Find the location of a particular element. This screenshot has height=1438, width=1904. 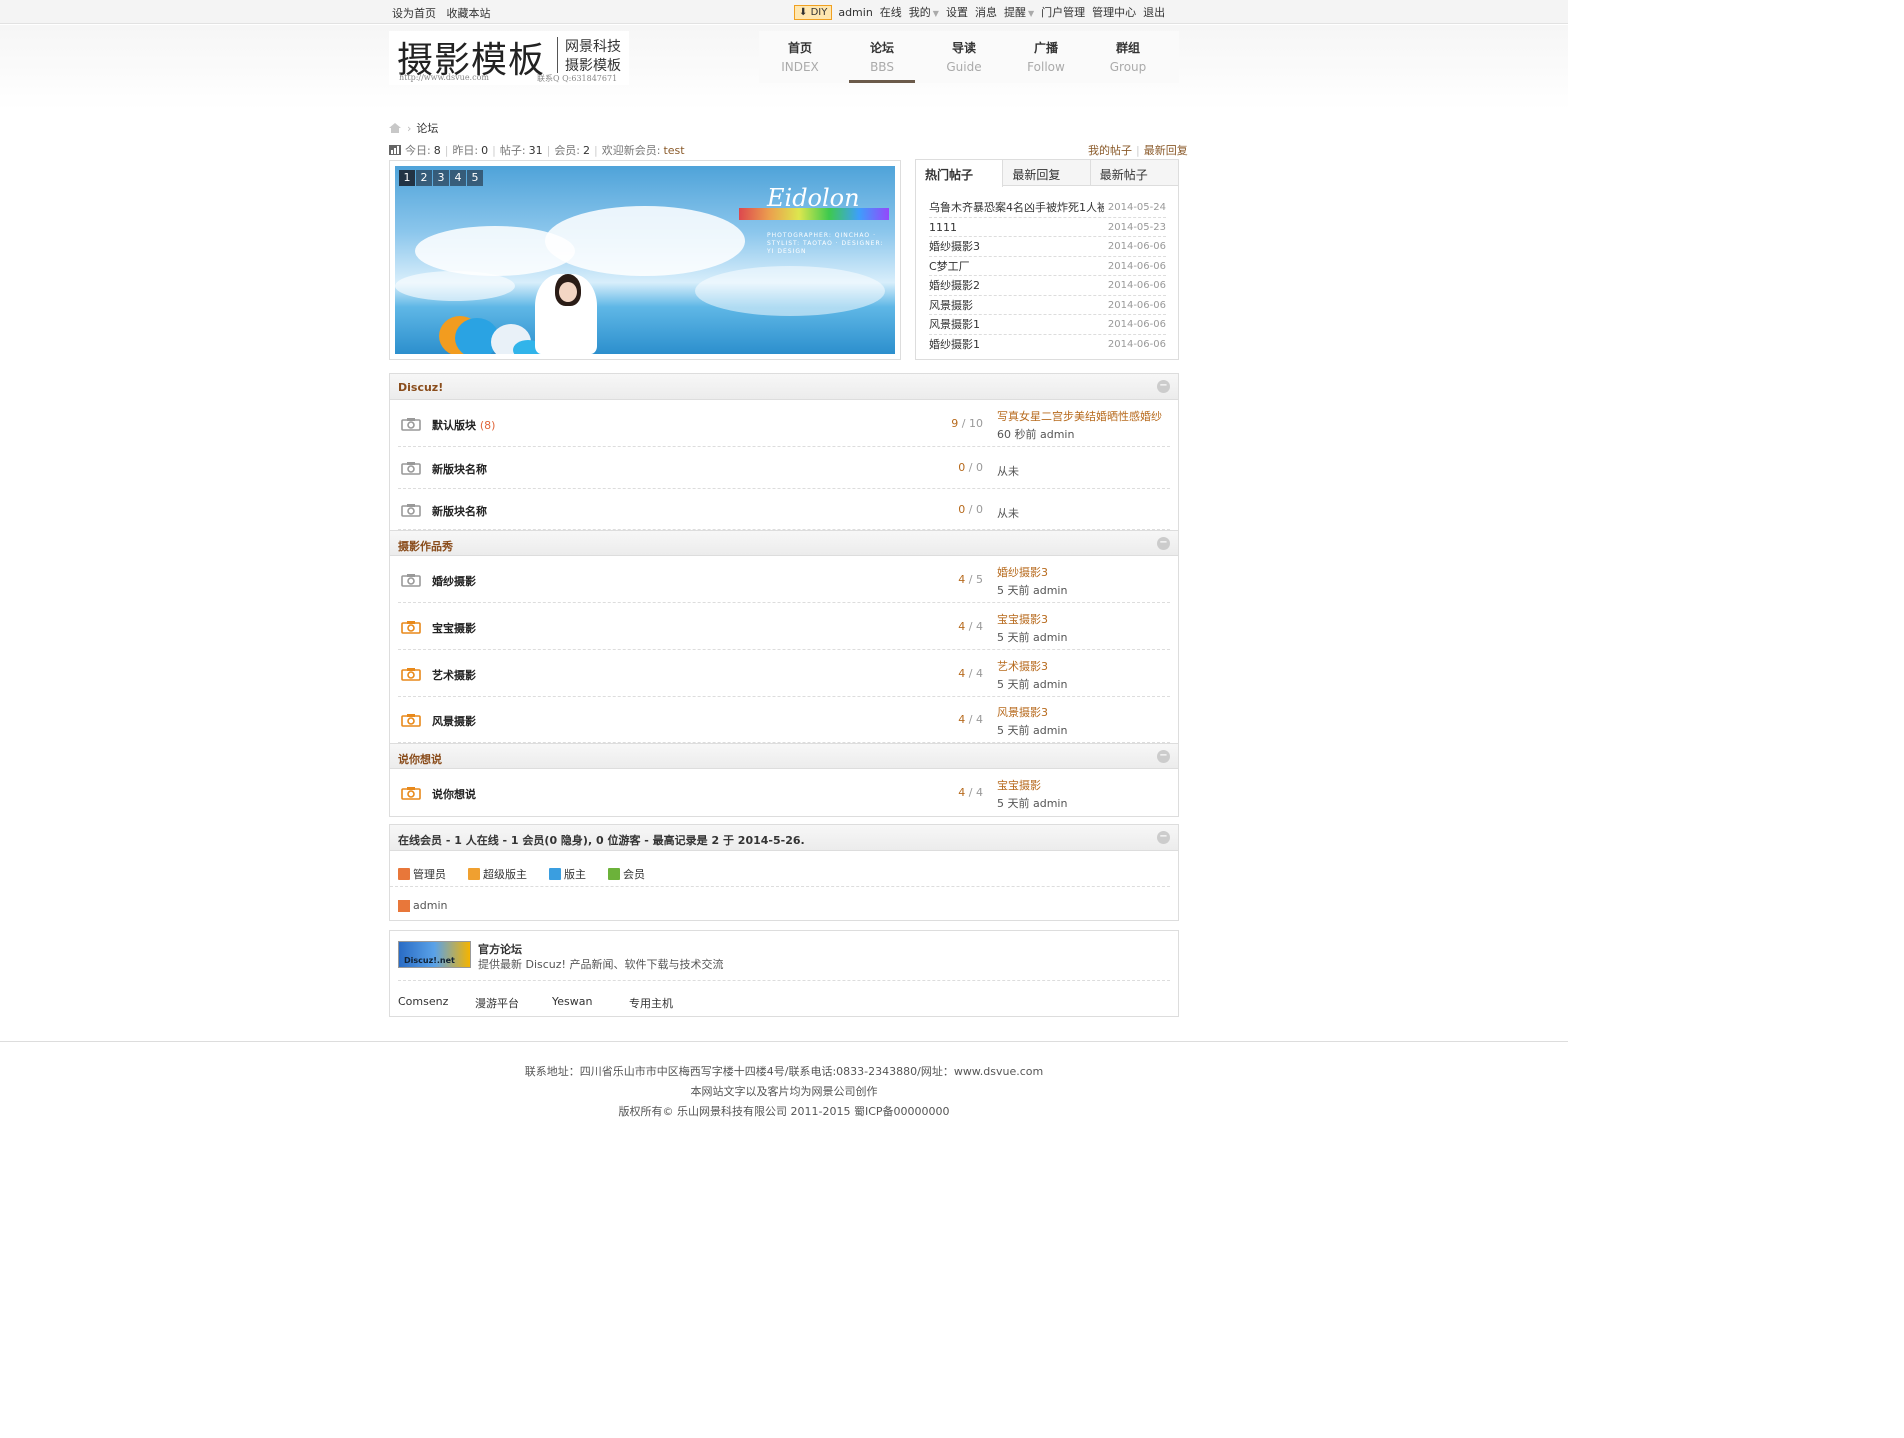

discuz-logo: Discuz!.net is located at coordinates (434, 954).